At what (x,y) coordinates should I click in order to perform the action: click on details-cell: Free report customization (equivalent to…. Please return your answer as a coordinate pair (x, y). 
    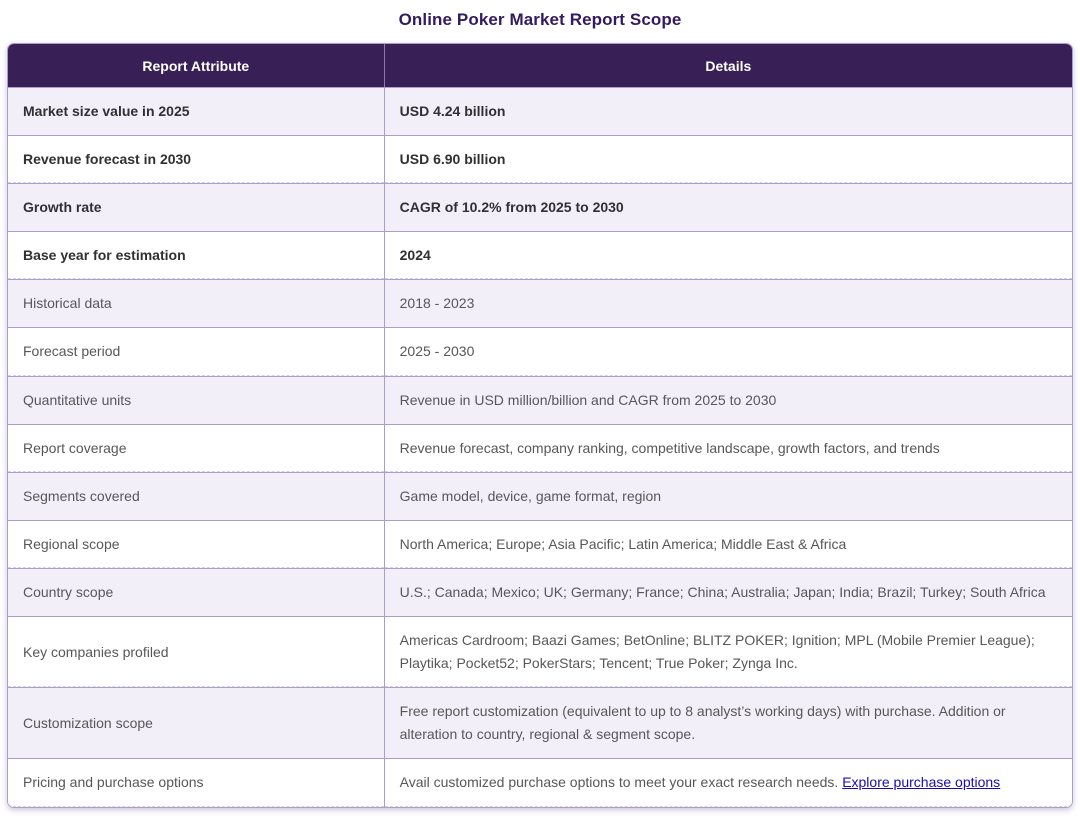
    Looking at the image, I should click on (728, 723).